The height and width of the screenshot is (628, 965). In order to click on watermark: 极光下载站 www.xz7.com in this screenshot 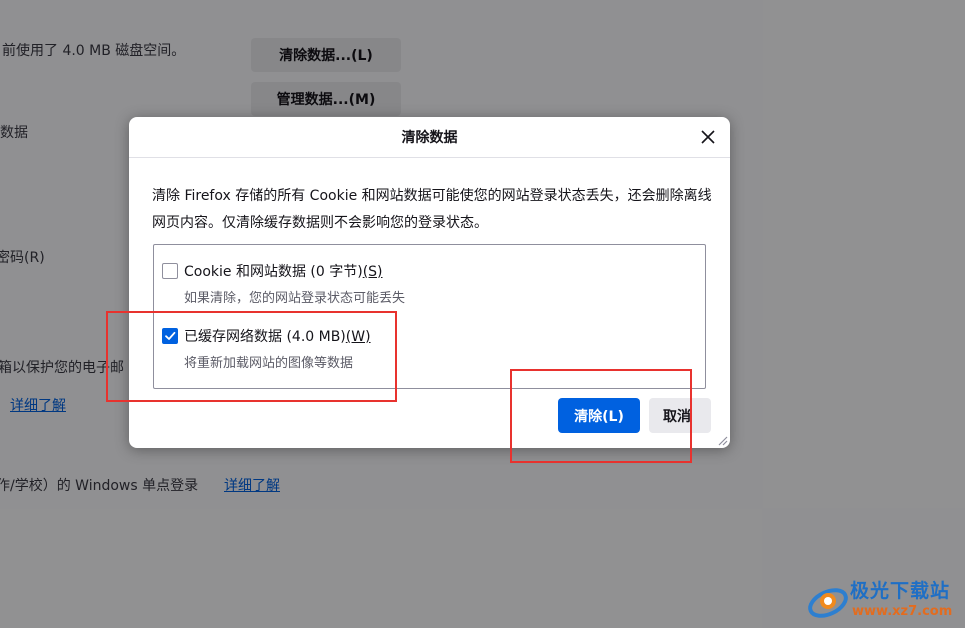, I will do `click(885, 601)`.